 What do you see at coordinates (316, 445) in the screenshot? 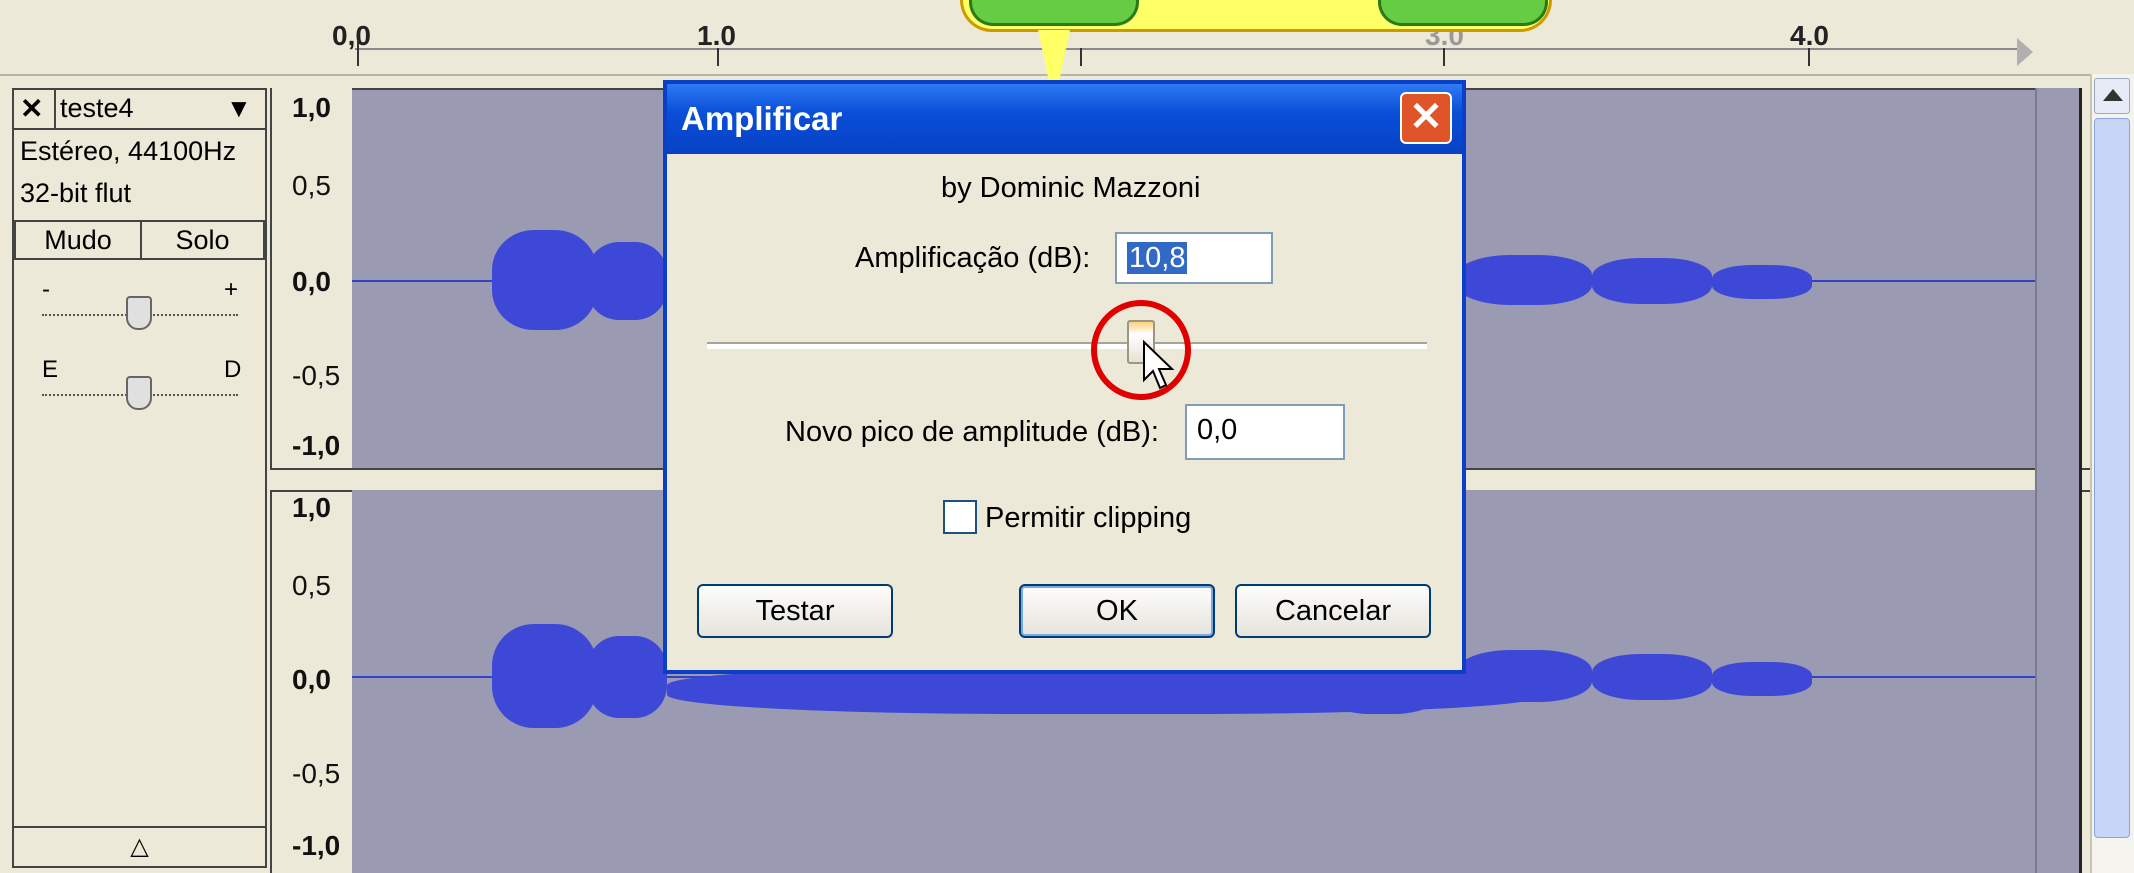
I see `scale-top-m1: -1,0` at bounding box center [316, 445].